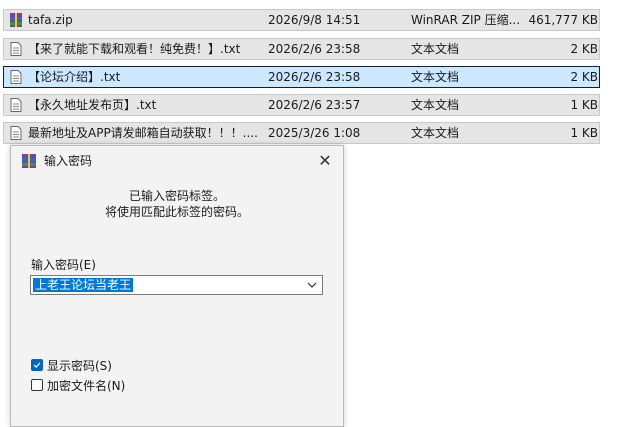  I want to click on password-combobox: 上老王论坛当老王, so click(176, 285).